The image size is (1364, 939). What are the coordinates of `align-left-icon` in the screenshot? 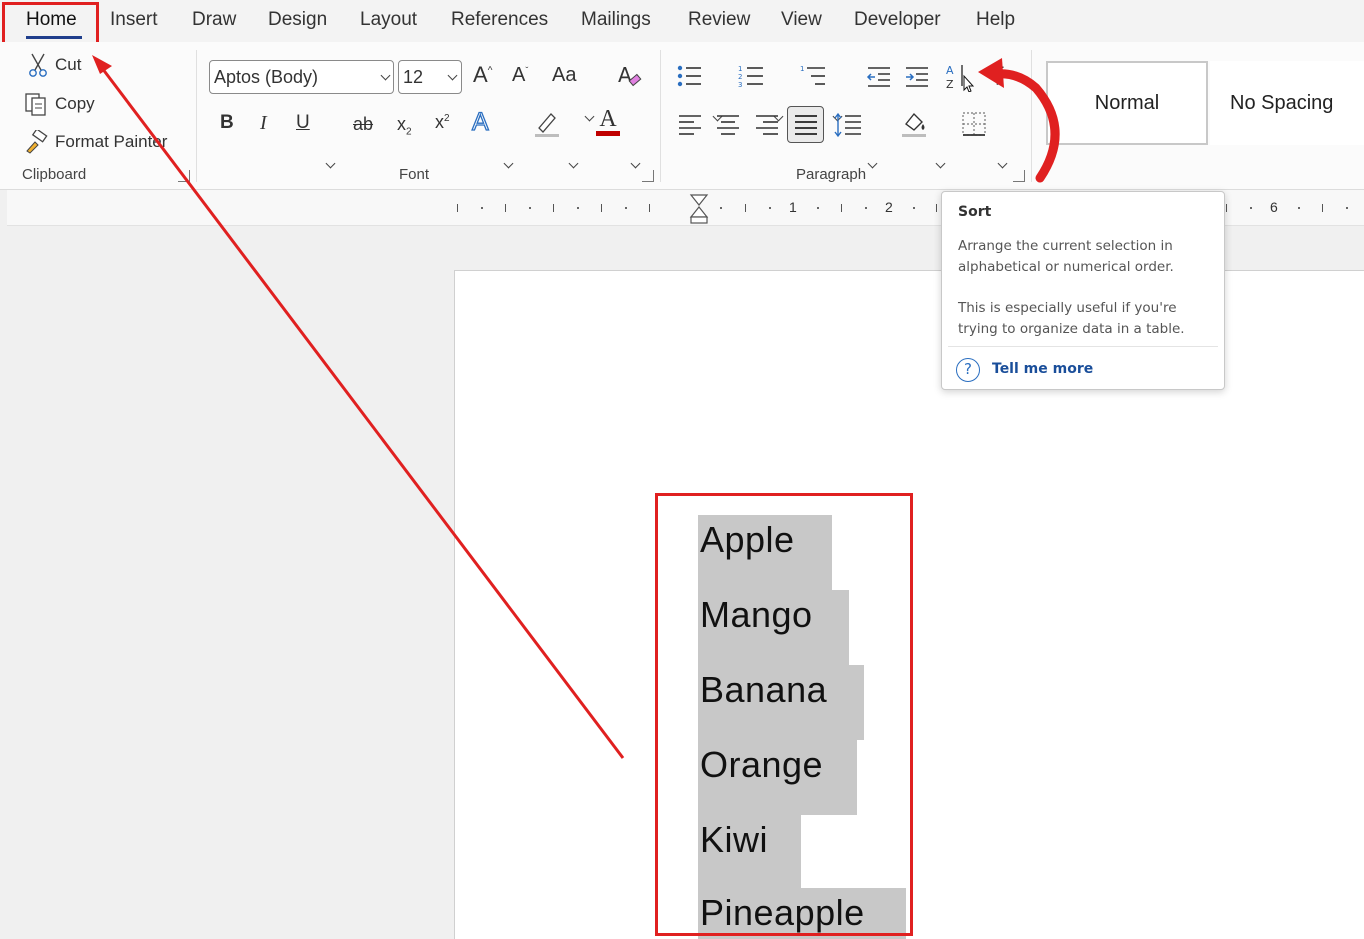 It's located at (690, 125).